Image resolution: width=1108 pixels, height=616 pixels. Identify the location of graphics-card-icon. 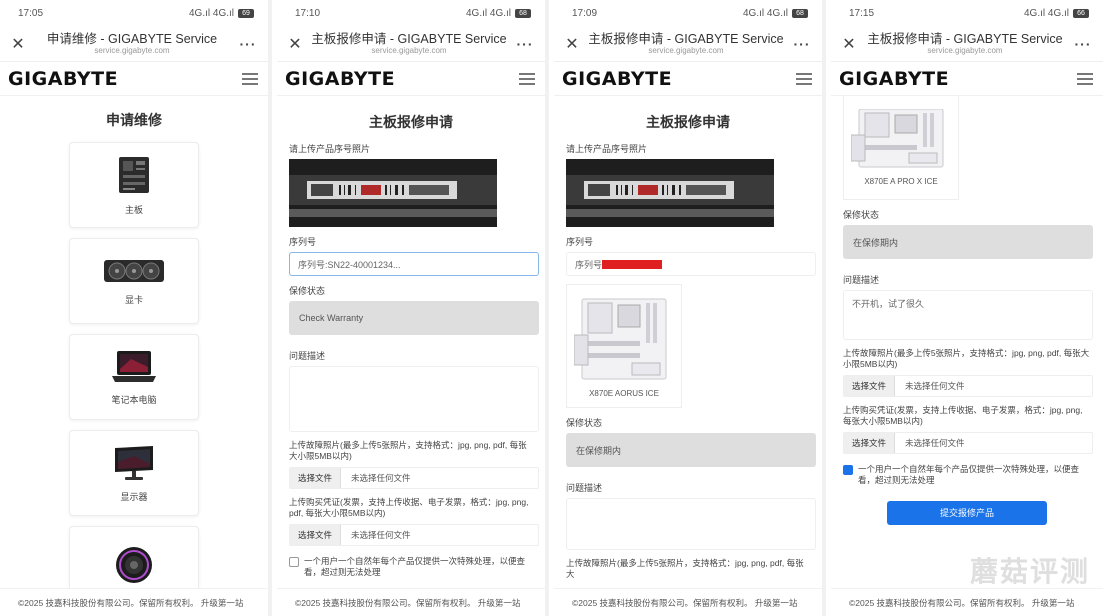
(134, 270).